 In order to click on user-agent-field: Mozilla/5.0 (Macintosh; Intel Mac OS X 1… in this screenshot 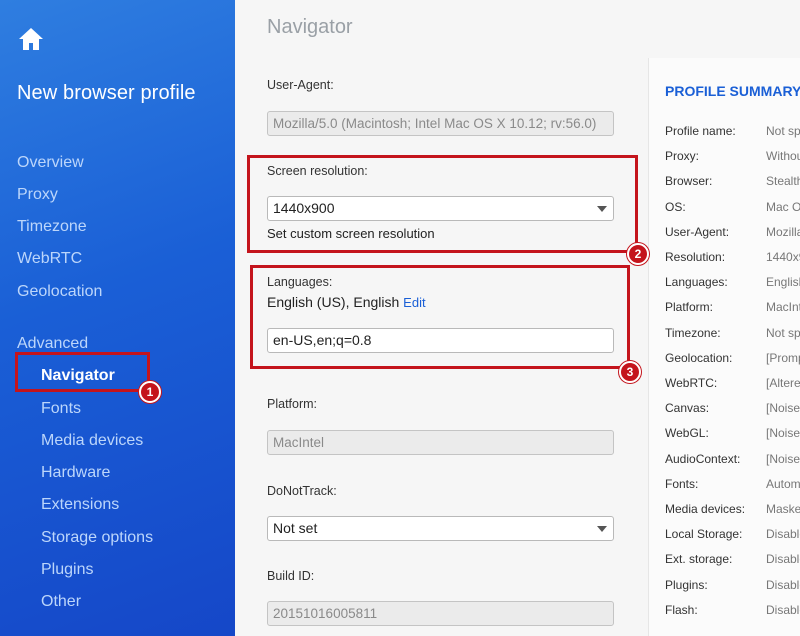, I will do `click(440, 123)`.